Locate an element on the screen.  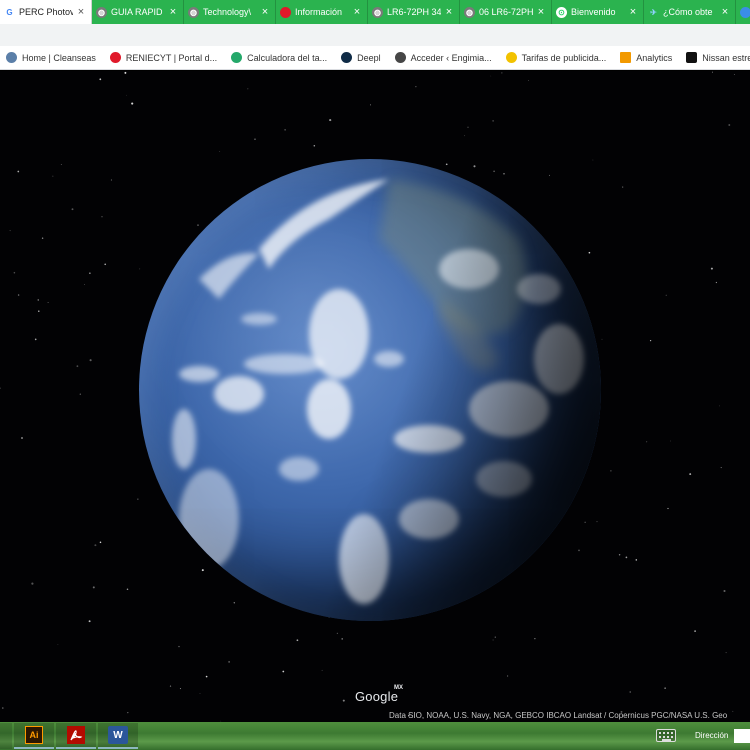
bookmark-item: Home | Cleanseas is located at coordinates (51, 57).